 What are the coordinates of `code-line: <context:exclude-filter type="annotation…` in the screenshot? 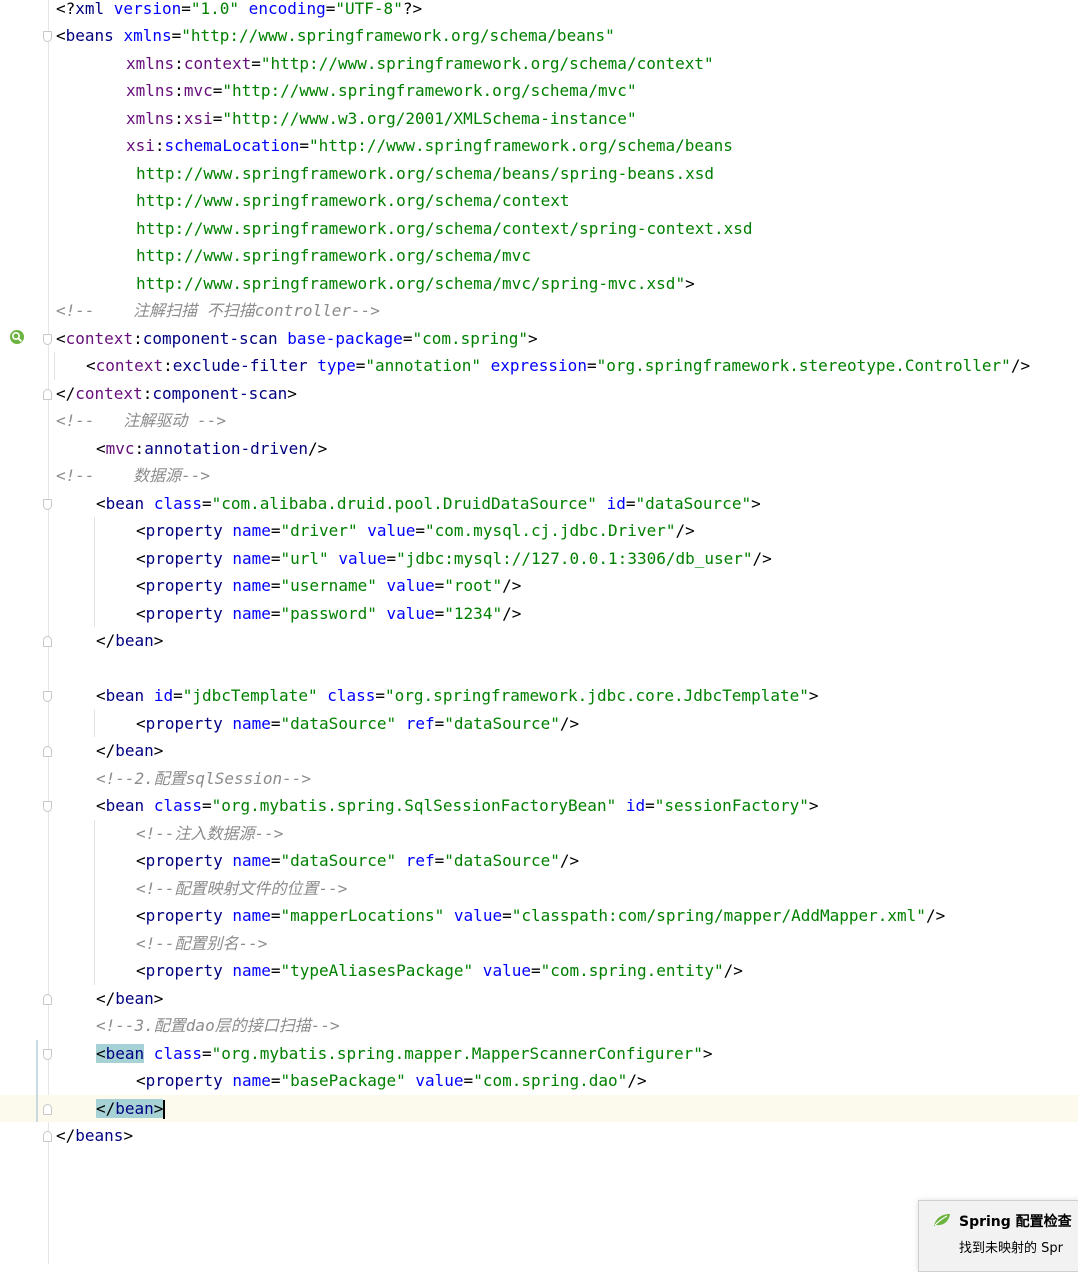 It's located at (539, 366).